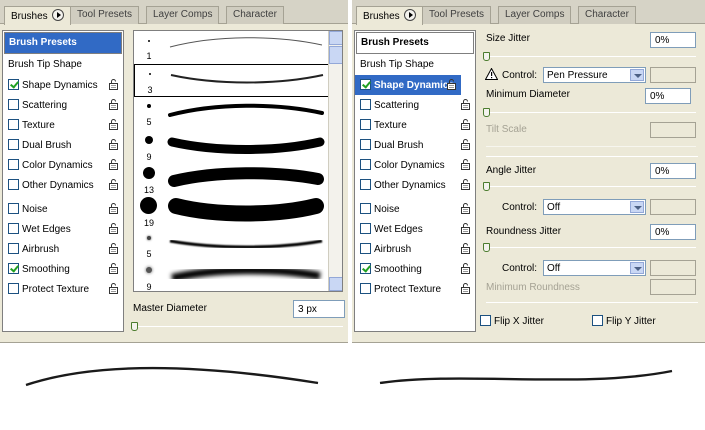  I want to click on brush-tip-row-selected: 3, so click(232, 80).